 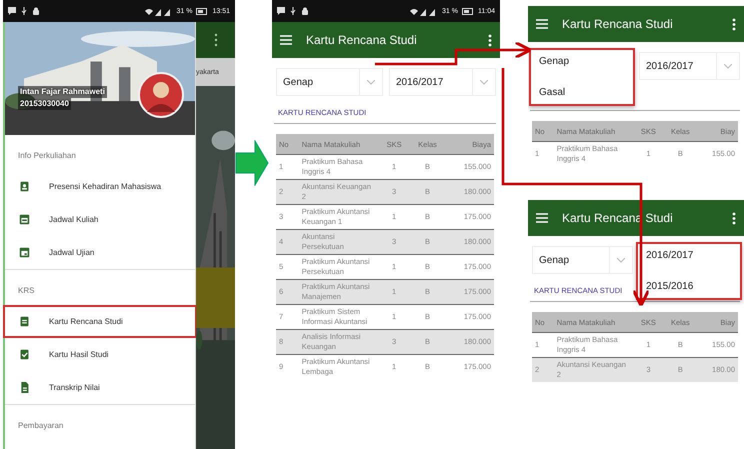 I want to click on flow-arrow, so click(x=252, y=163).